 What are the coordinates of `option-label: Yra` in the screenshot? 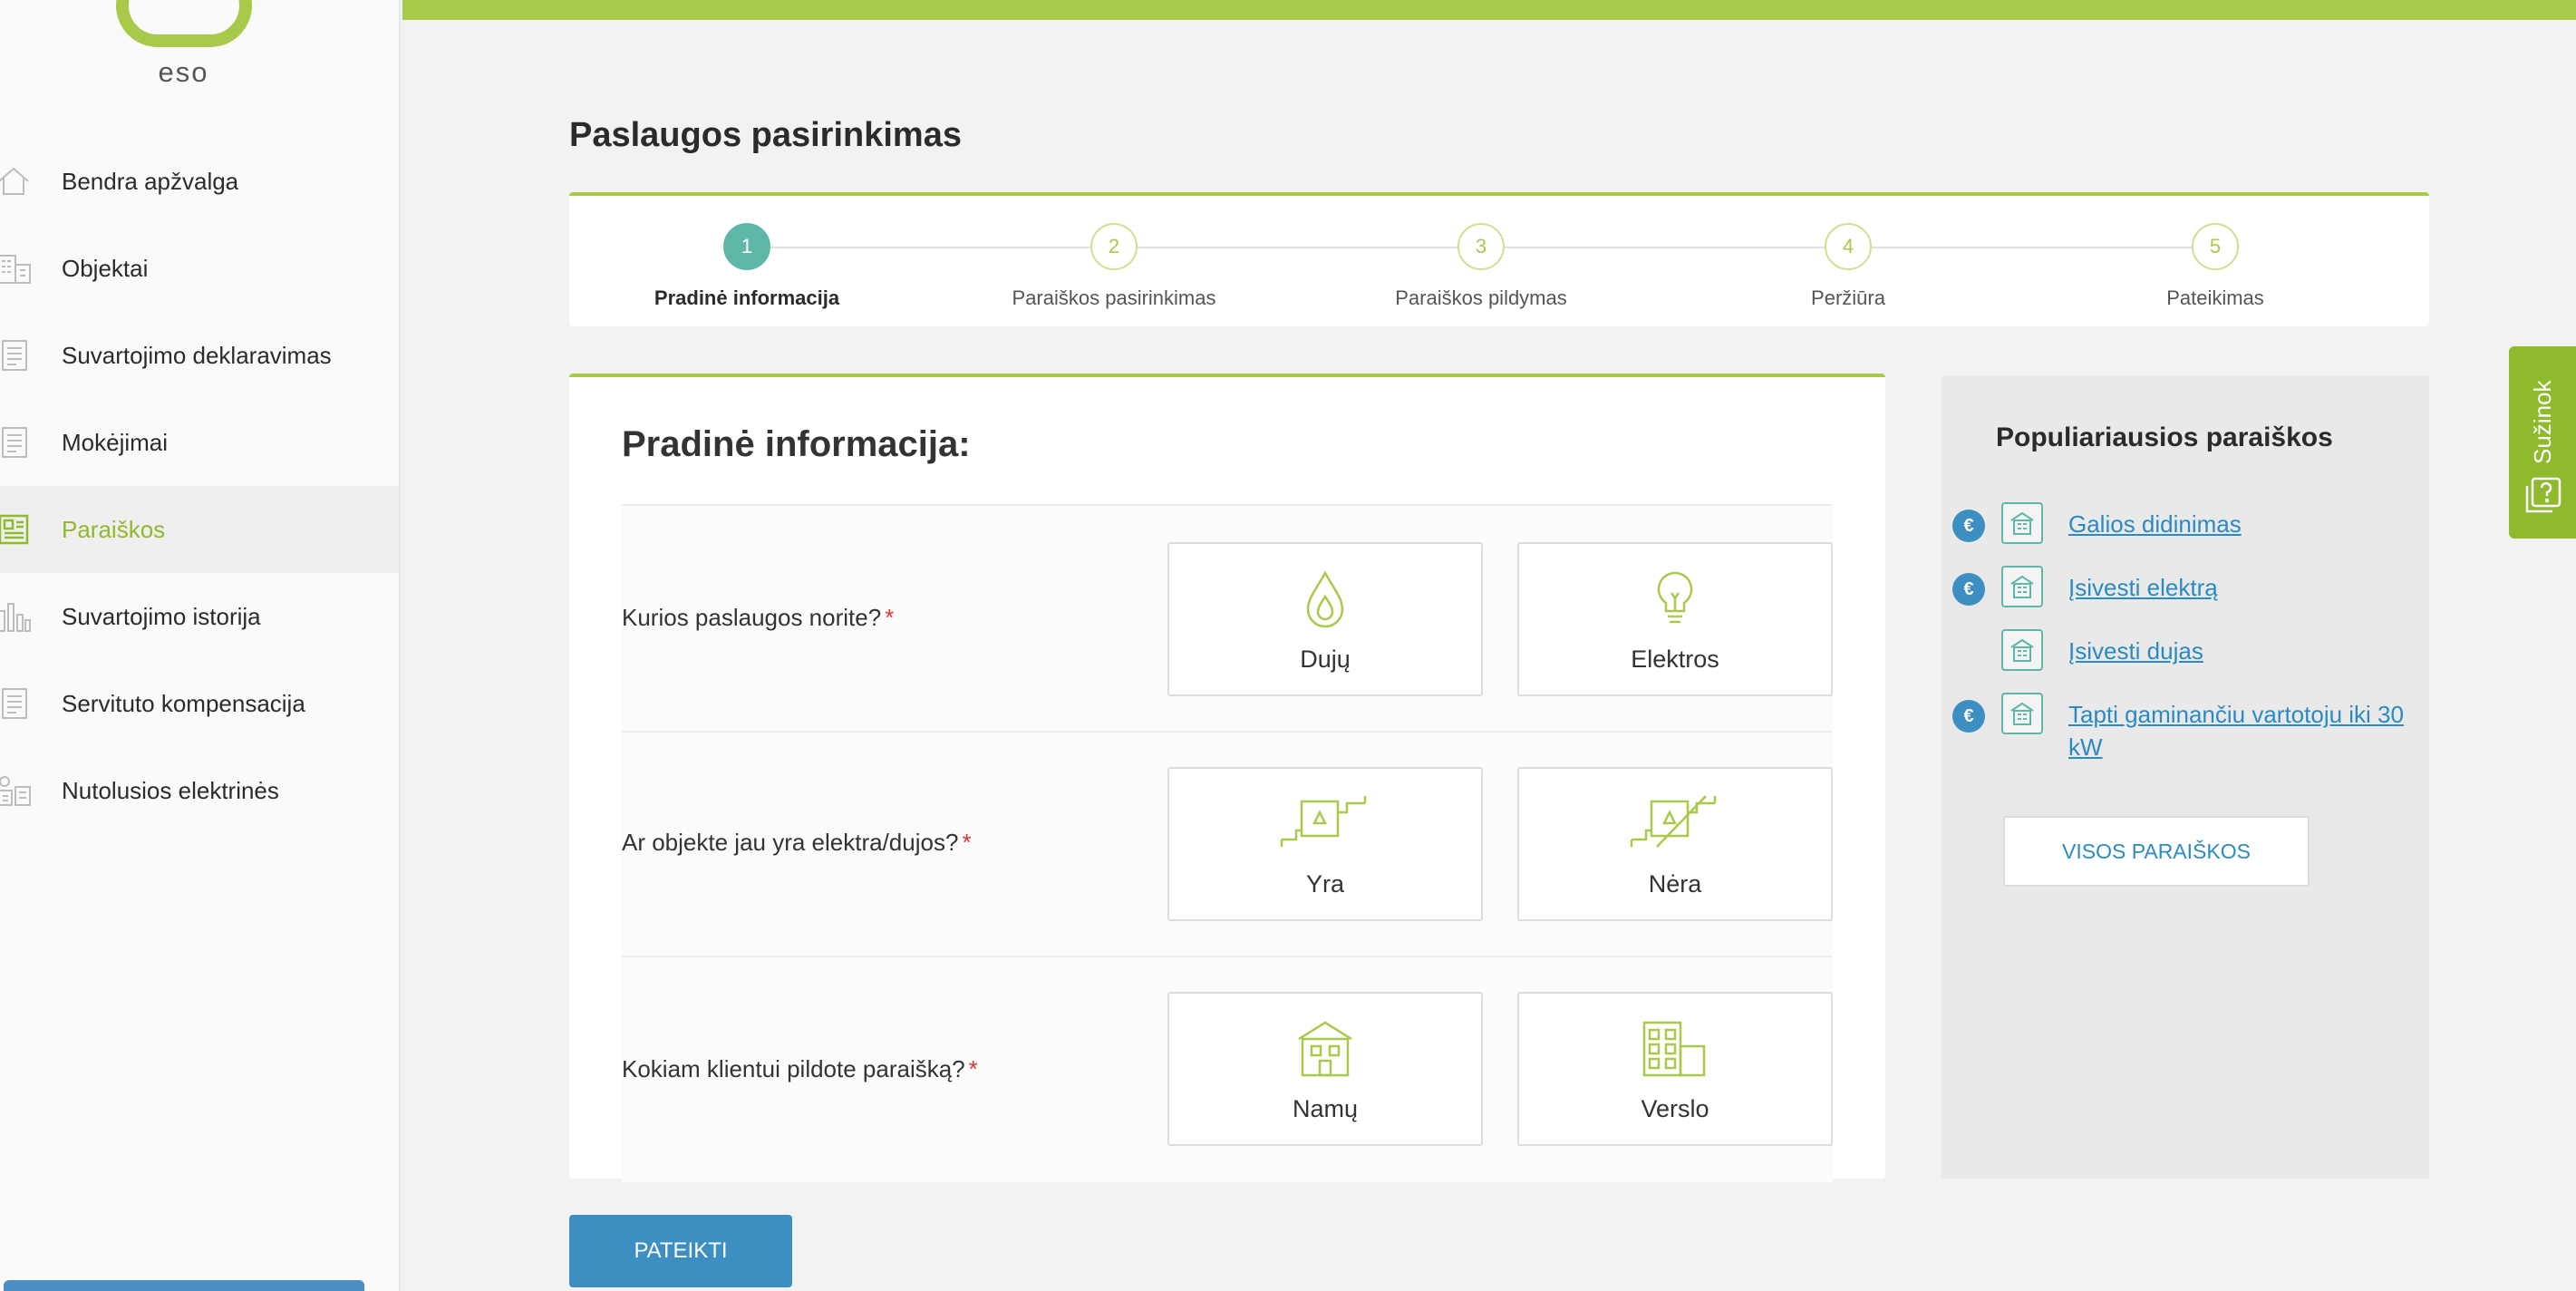 It's located at (1325, 884).